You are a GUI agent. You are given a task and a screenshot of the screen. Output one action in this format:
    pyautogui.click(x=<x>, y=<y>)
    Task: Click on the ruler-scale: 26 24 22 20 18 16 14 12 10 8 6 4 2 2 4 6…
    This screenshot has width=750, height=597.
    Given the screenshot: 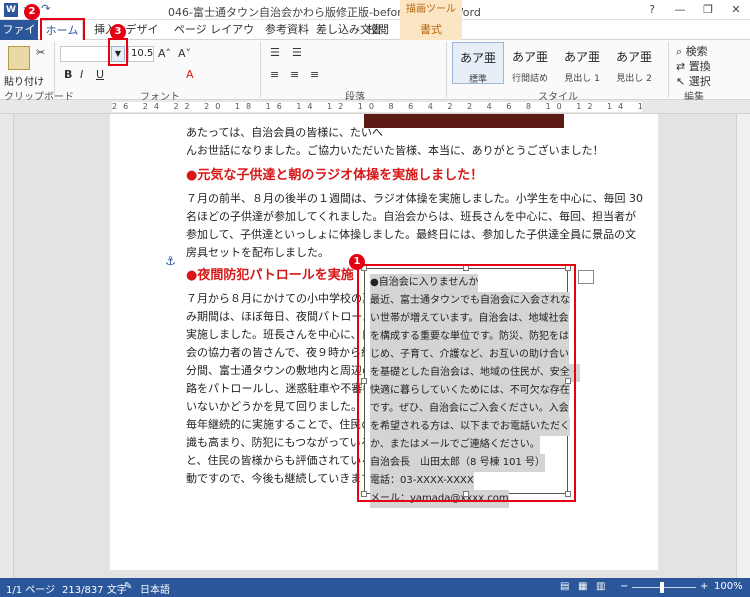 What is the action you would take?
    pyautogui.click(x=377, y=107)
    